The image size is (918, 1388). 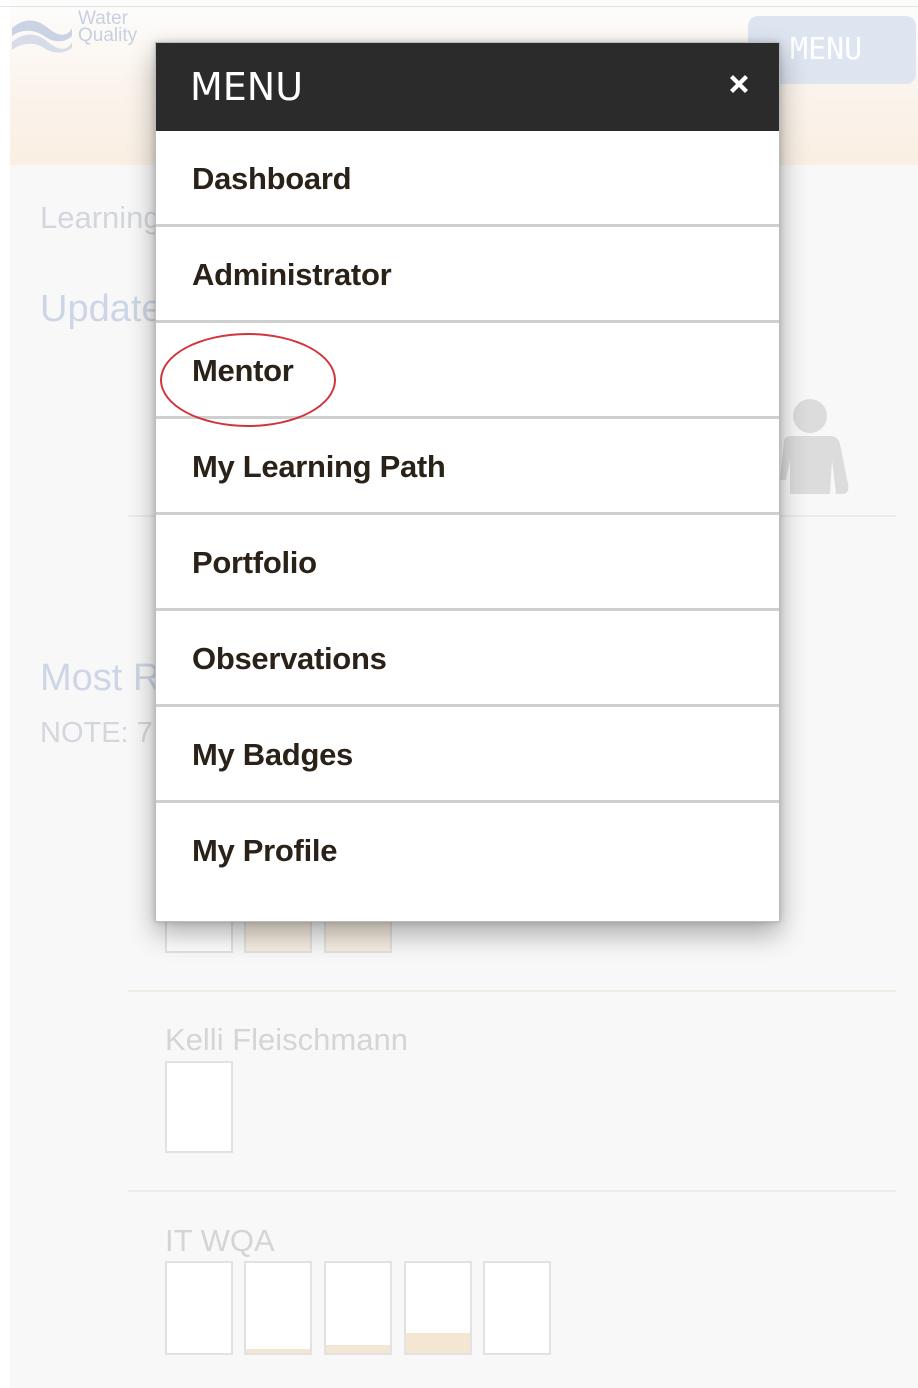 I want to click on water-wave-icon, so click(x=42, y=36).